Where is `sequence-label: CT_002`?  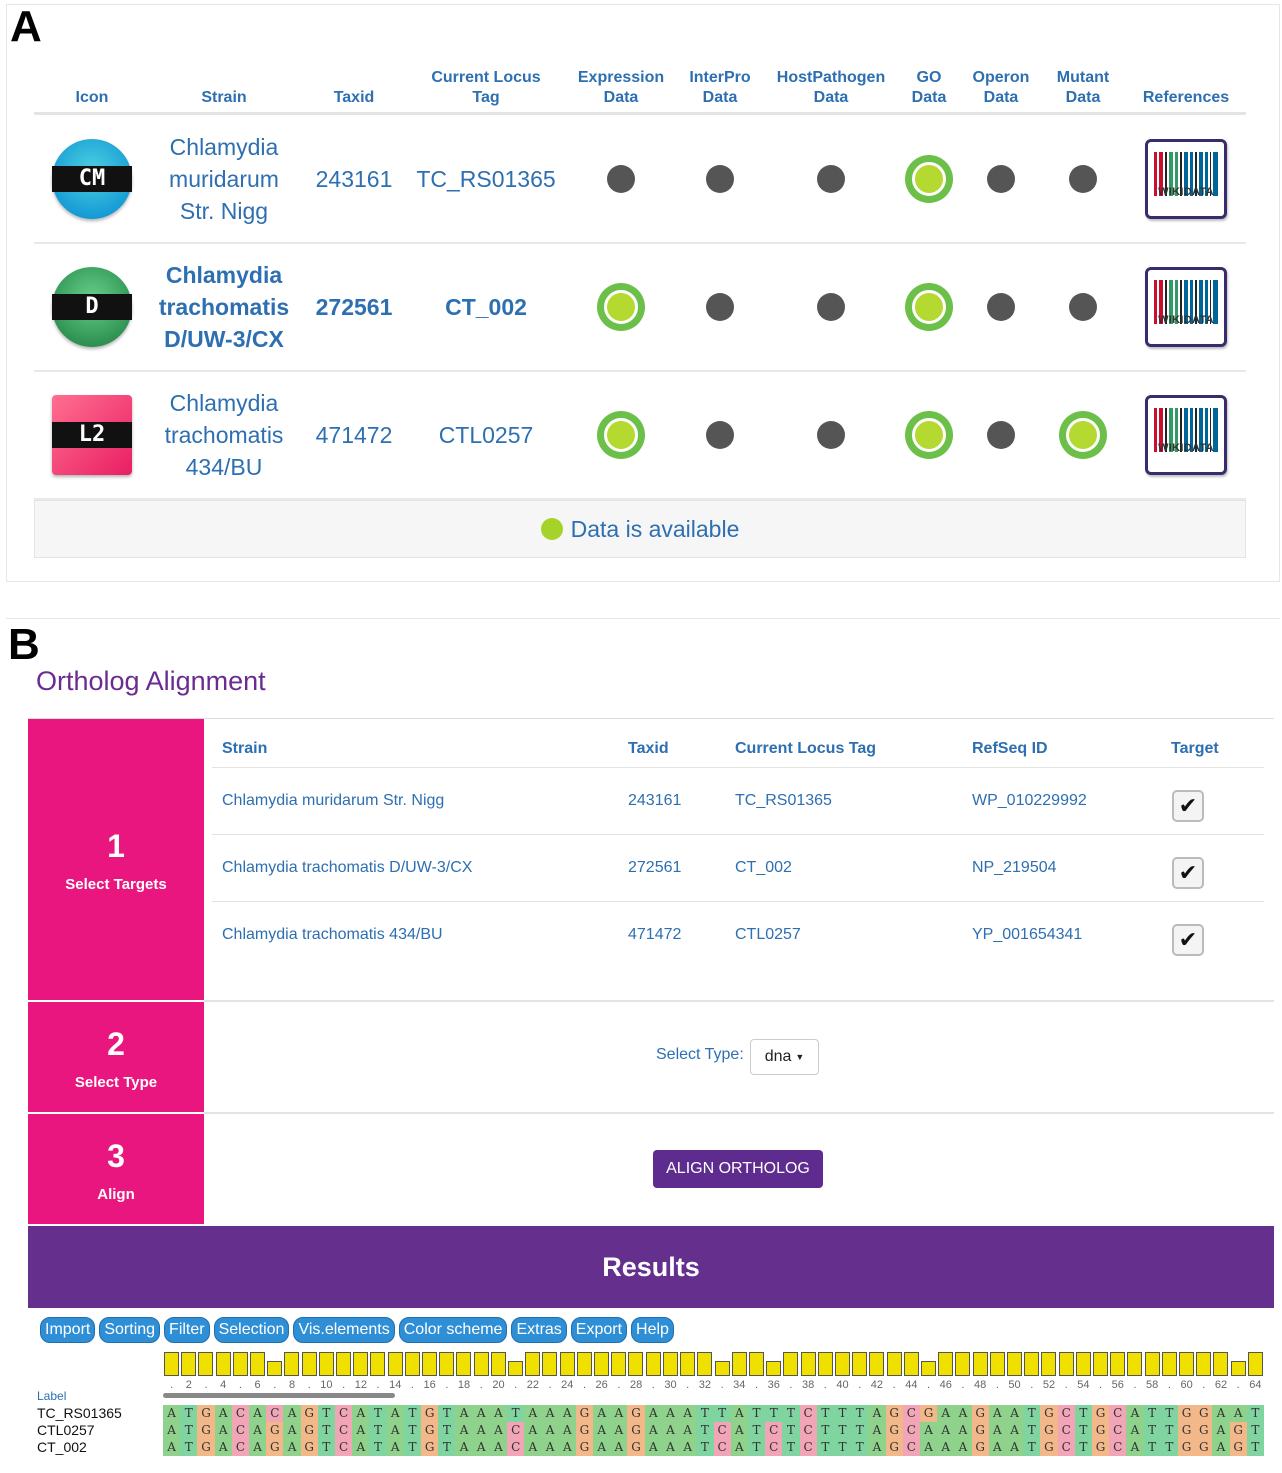
sequence-label: CT_002 is located at coordinates (62, 1447).